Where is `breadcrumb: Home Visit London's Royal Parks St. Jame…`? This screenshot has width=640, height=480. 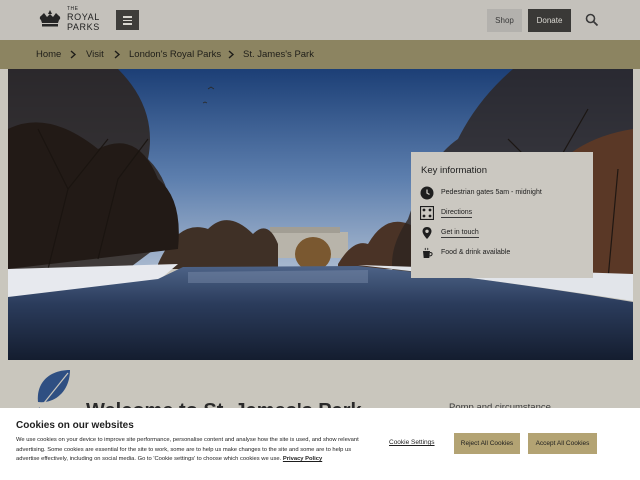 breadcrumb: Home Visit London's Royal Parks St. Jame… is located at coordinates (320, 54).